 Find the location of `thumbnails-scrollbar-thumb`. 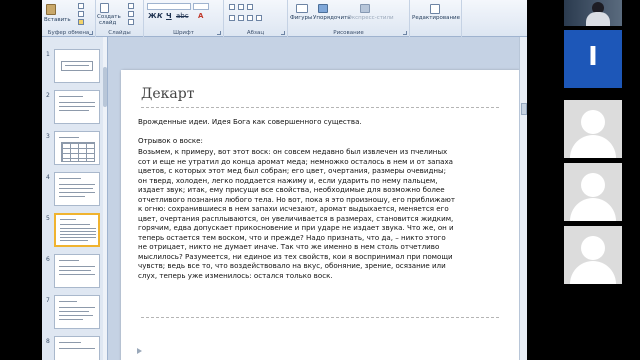

thumbnails-scrollbar-thumb is located at coordinates (105, 87).